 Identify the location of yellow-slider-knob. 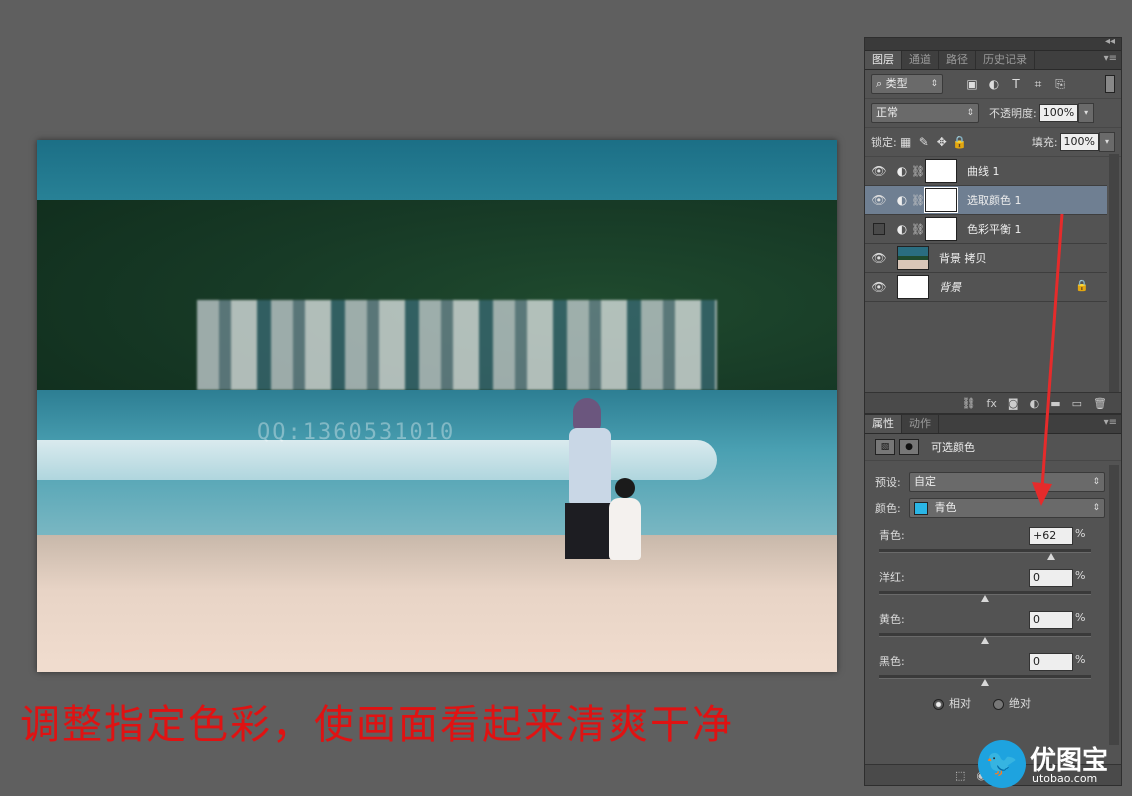
(985, 640).